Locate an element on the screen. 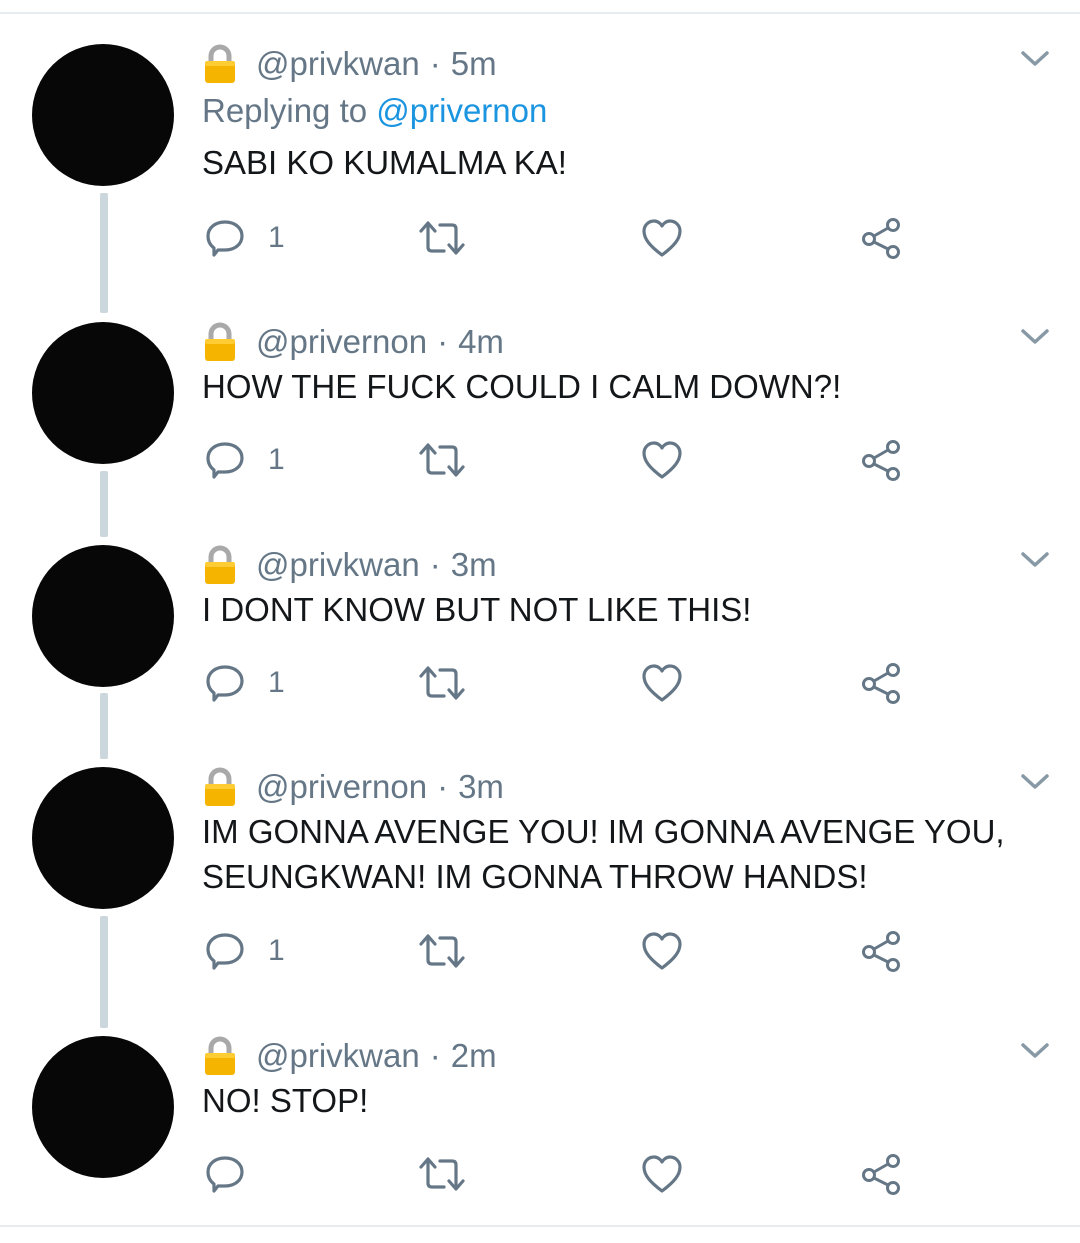 Image resolution: width=1080 pixels, height=1243 pixels. reply-button is located at coordinates (236, 1174).